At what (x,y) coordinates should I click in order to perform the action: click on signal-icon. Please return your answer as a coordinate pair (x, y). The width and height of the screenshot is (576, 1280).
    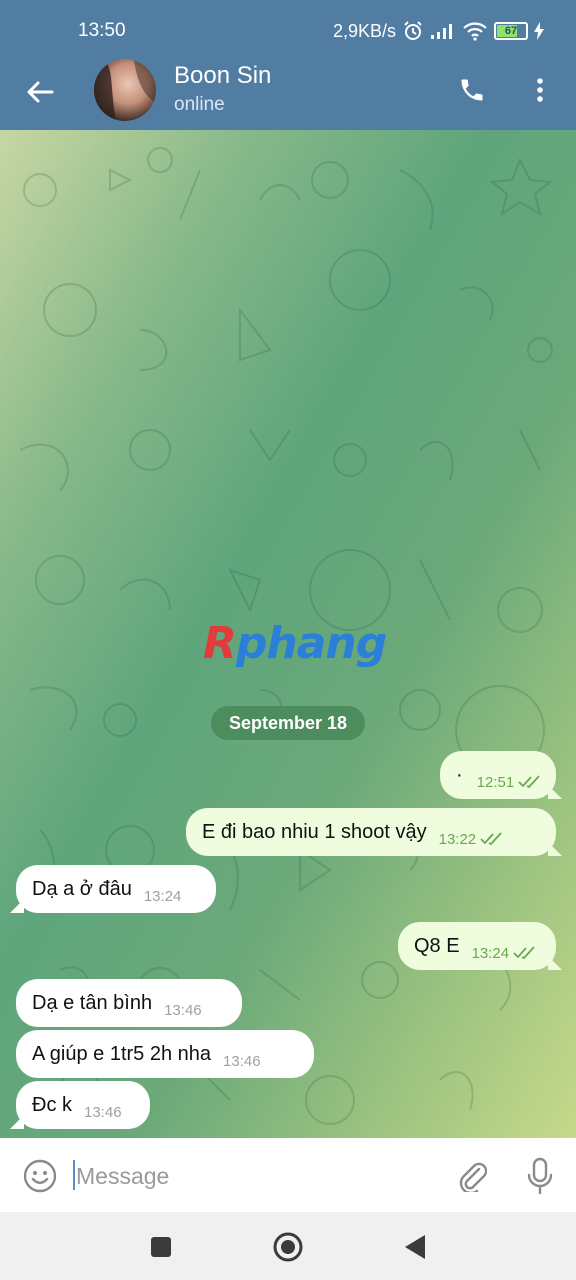
    Looking at the image, I should click on (443, 31).